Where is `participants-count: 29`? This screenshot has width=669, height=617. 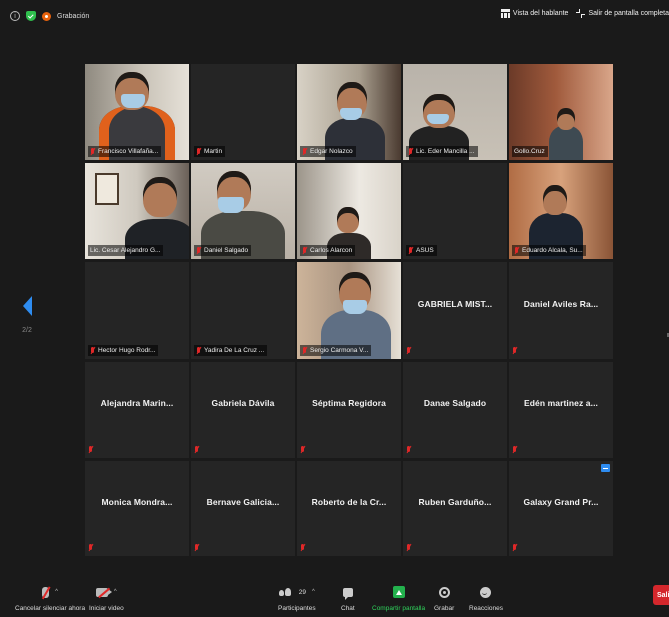 participants-count: 29 is located at coordinates (302, 592).